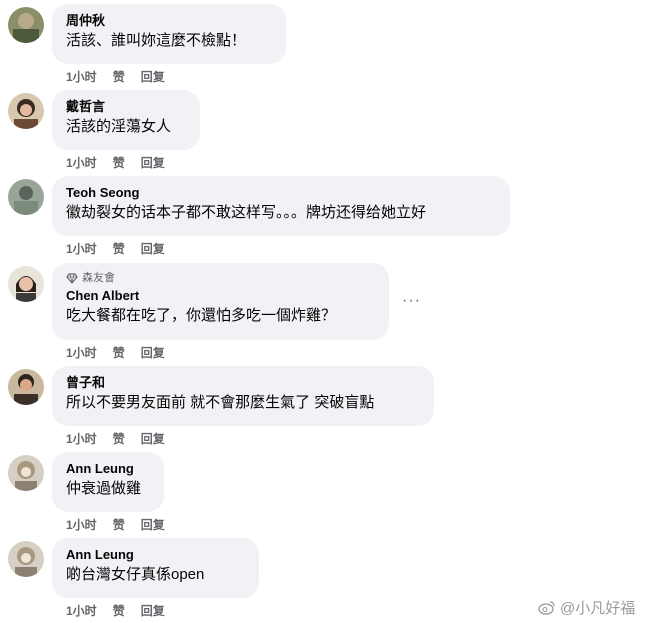 The image size is (653, 623). I want to click on comment-text: 活該的淫蕩女人, so click(119, 126).